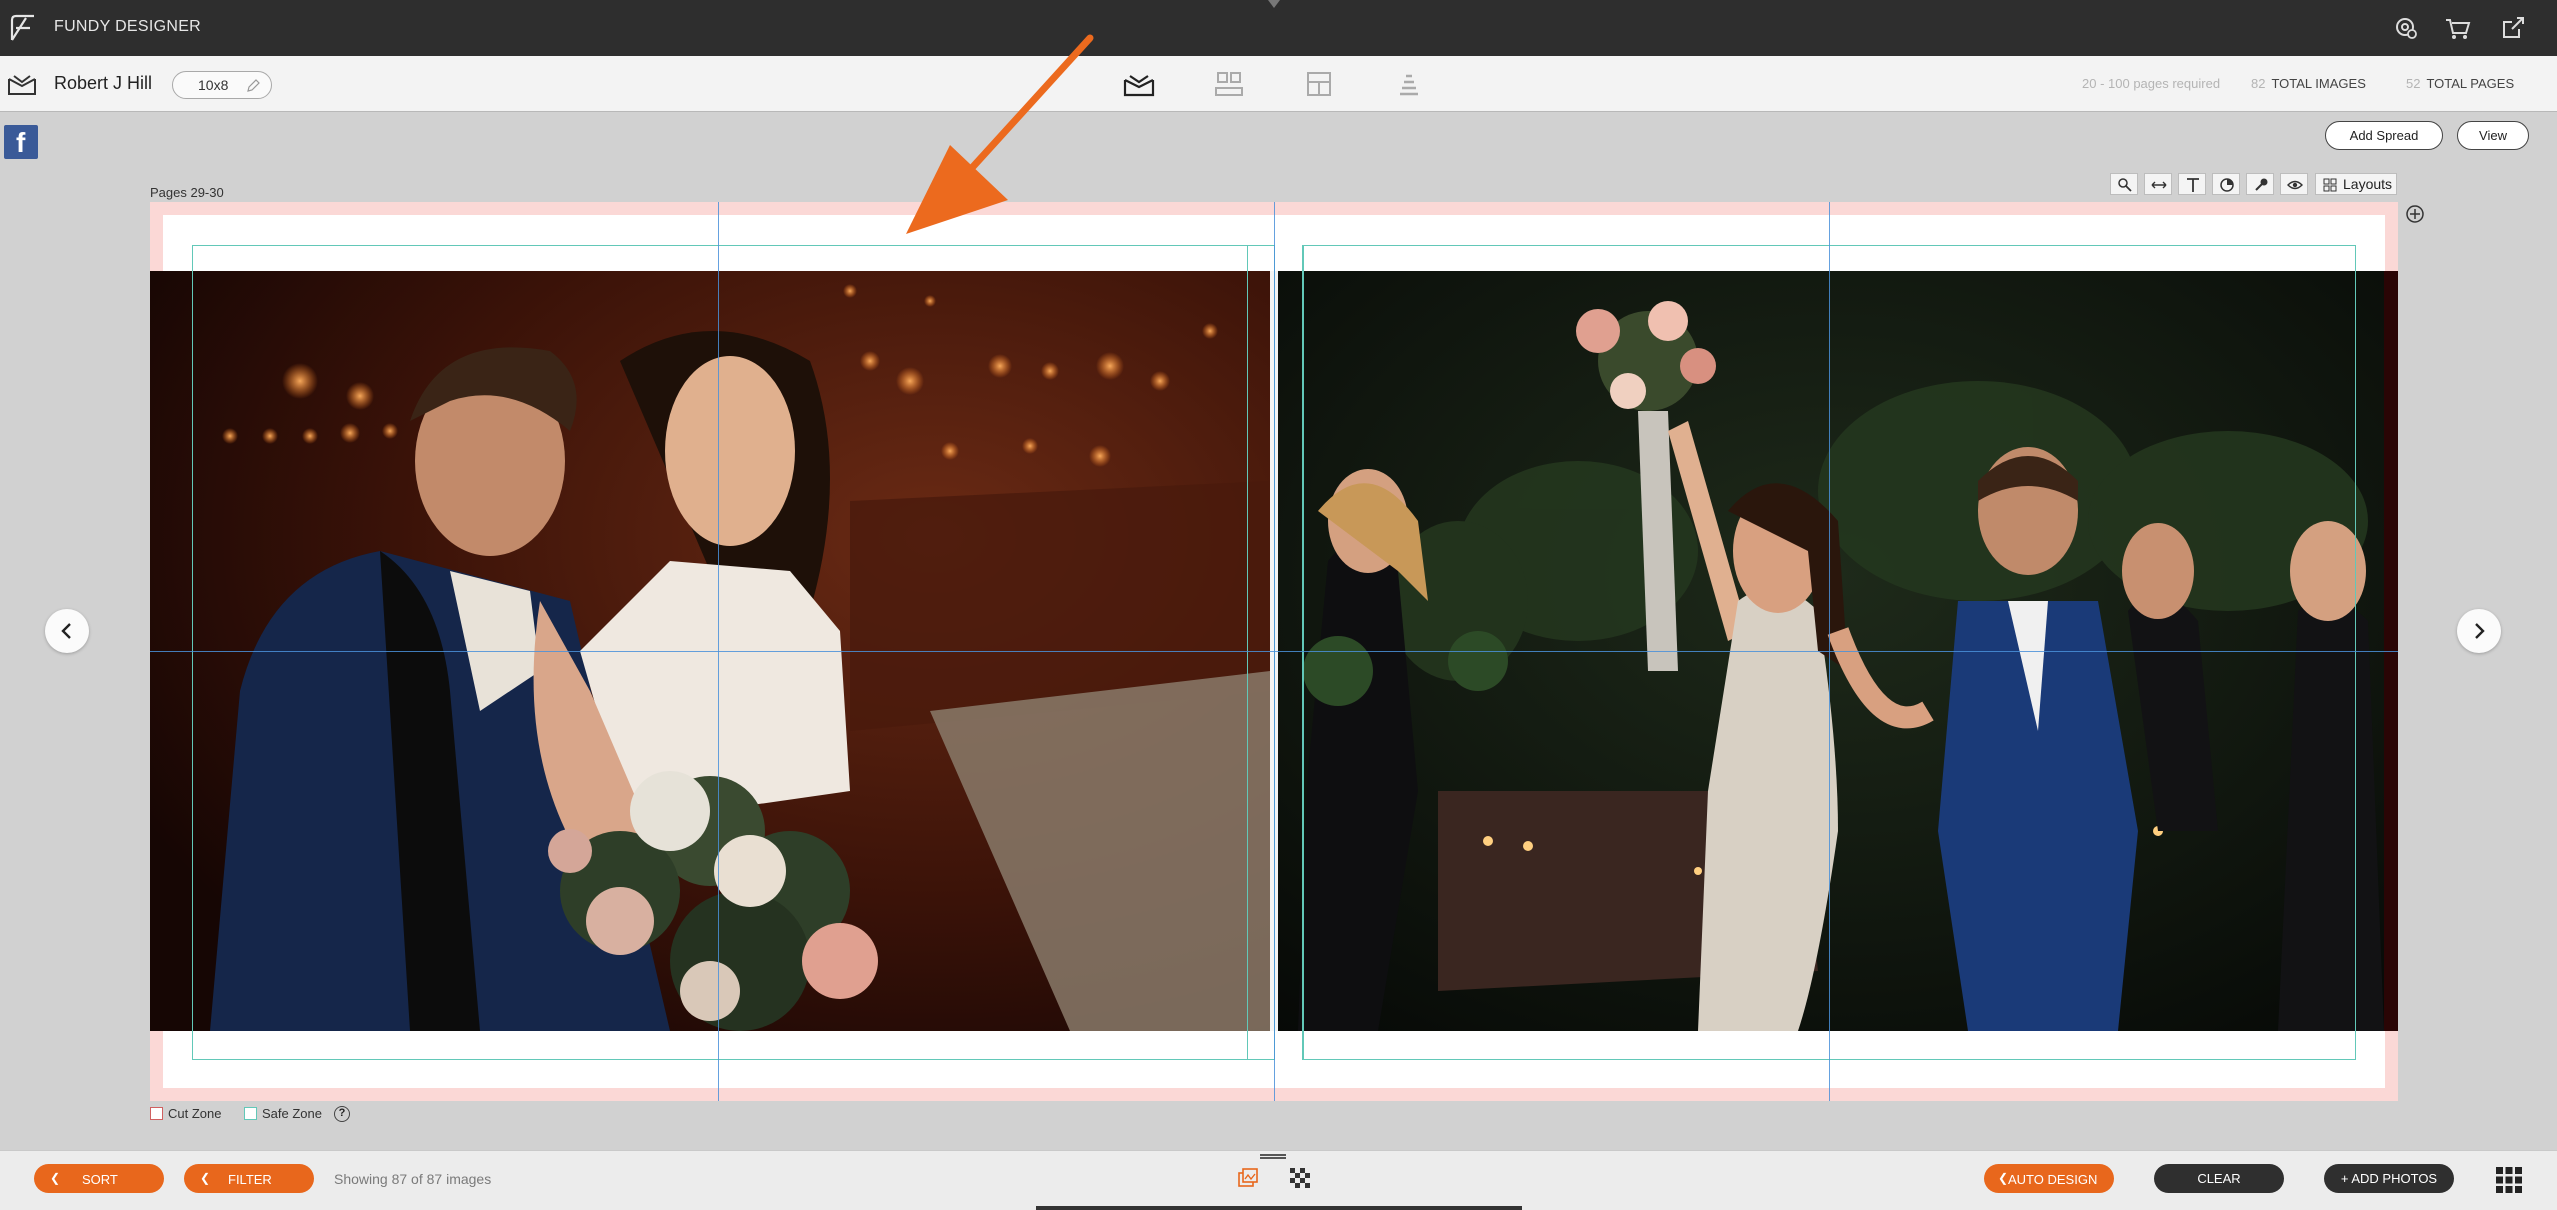 The height and width of the screenshot is (1210, 2557). I want to click on sort-button: ❮ SORT, so click(99, 1178).